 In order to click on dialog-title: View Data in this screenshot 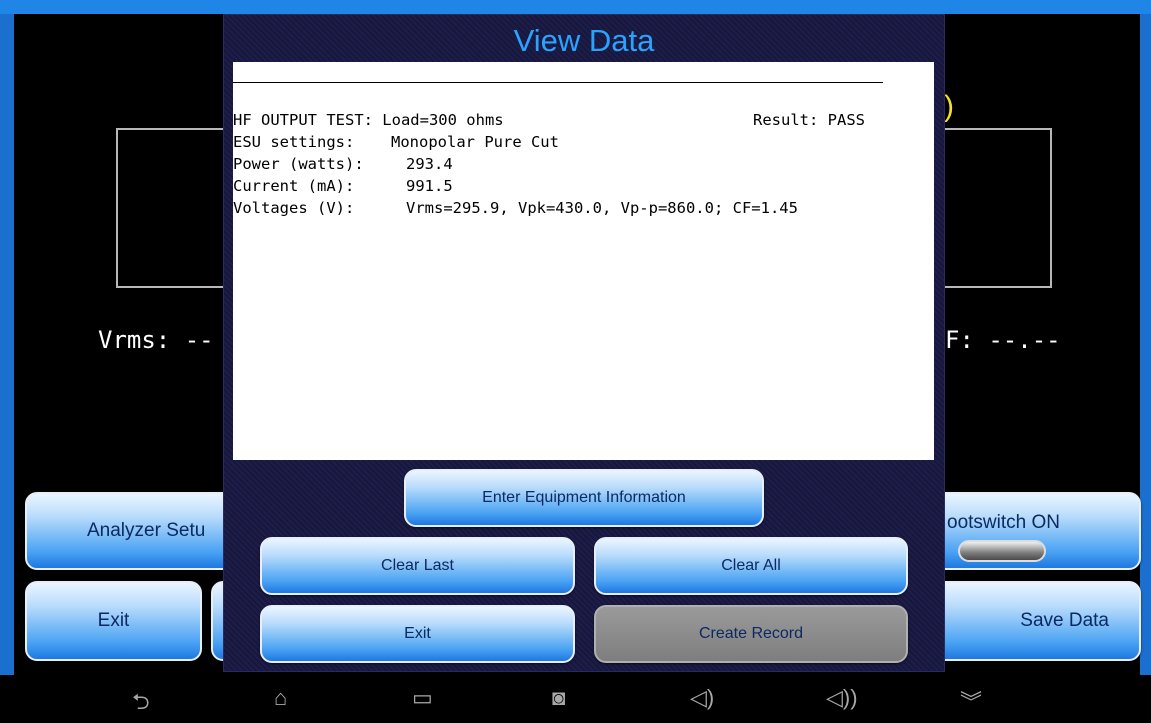, I will do `click(584, 40)`.